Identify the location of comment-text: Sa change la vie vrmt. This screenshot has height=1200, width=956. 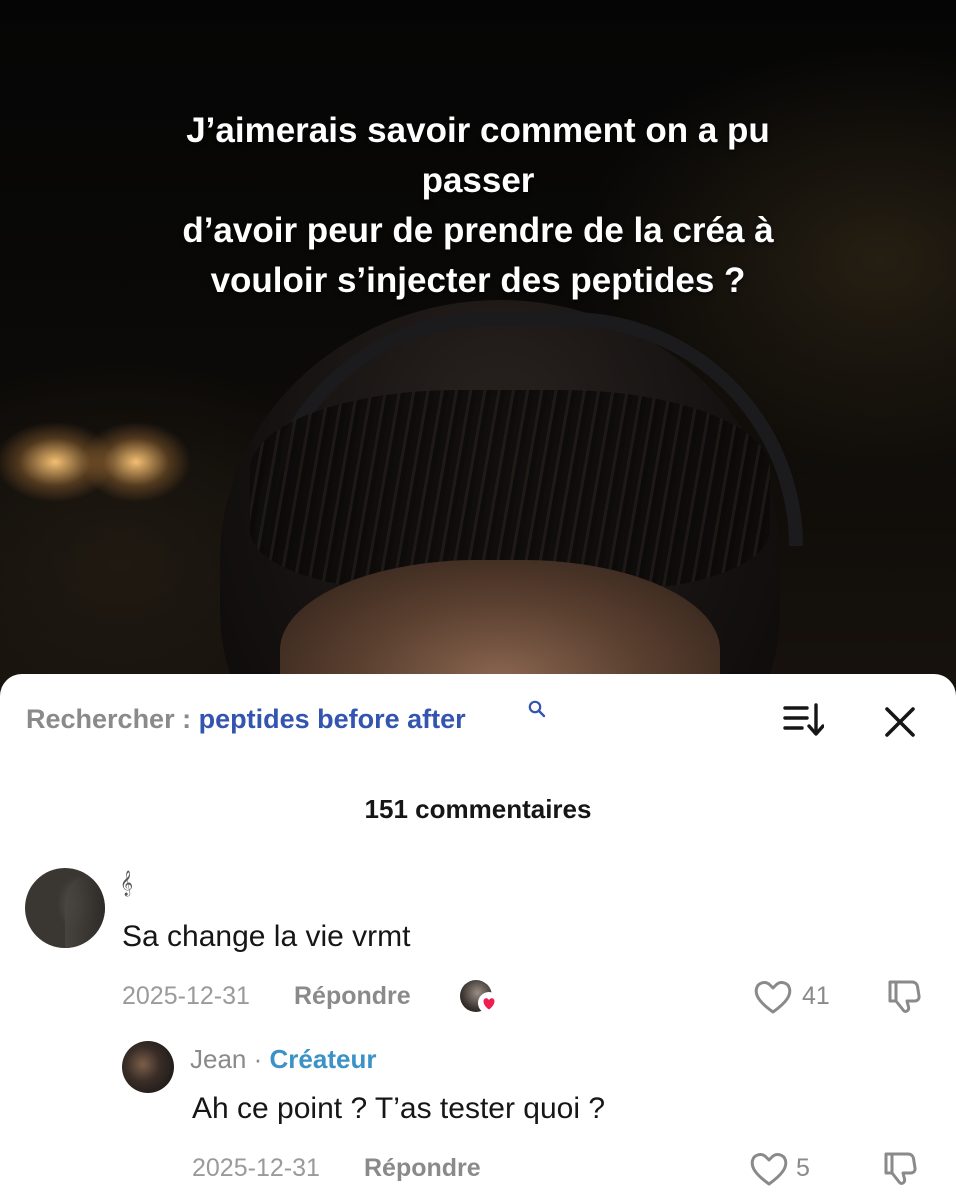
(266, 936).